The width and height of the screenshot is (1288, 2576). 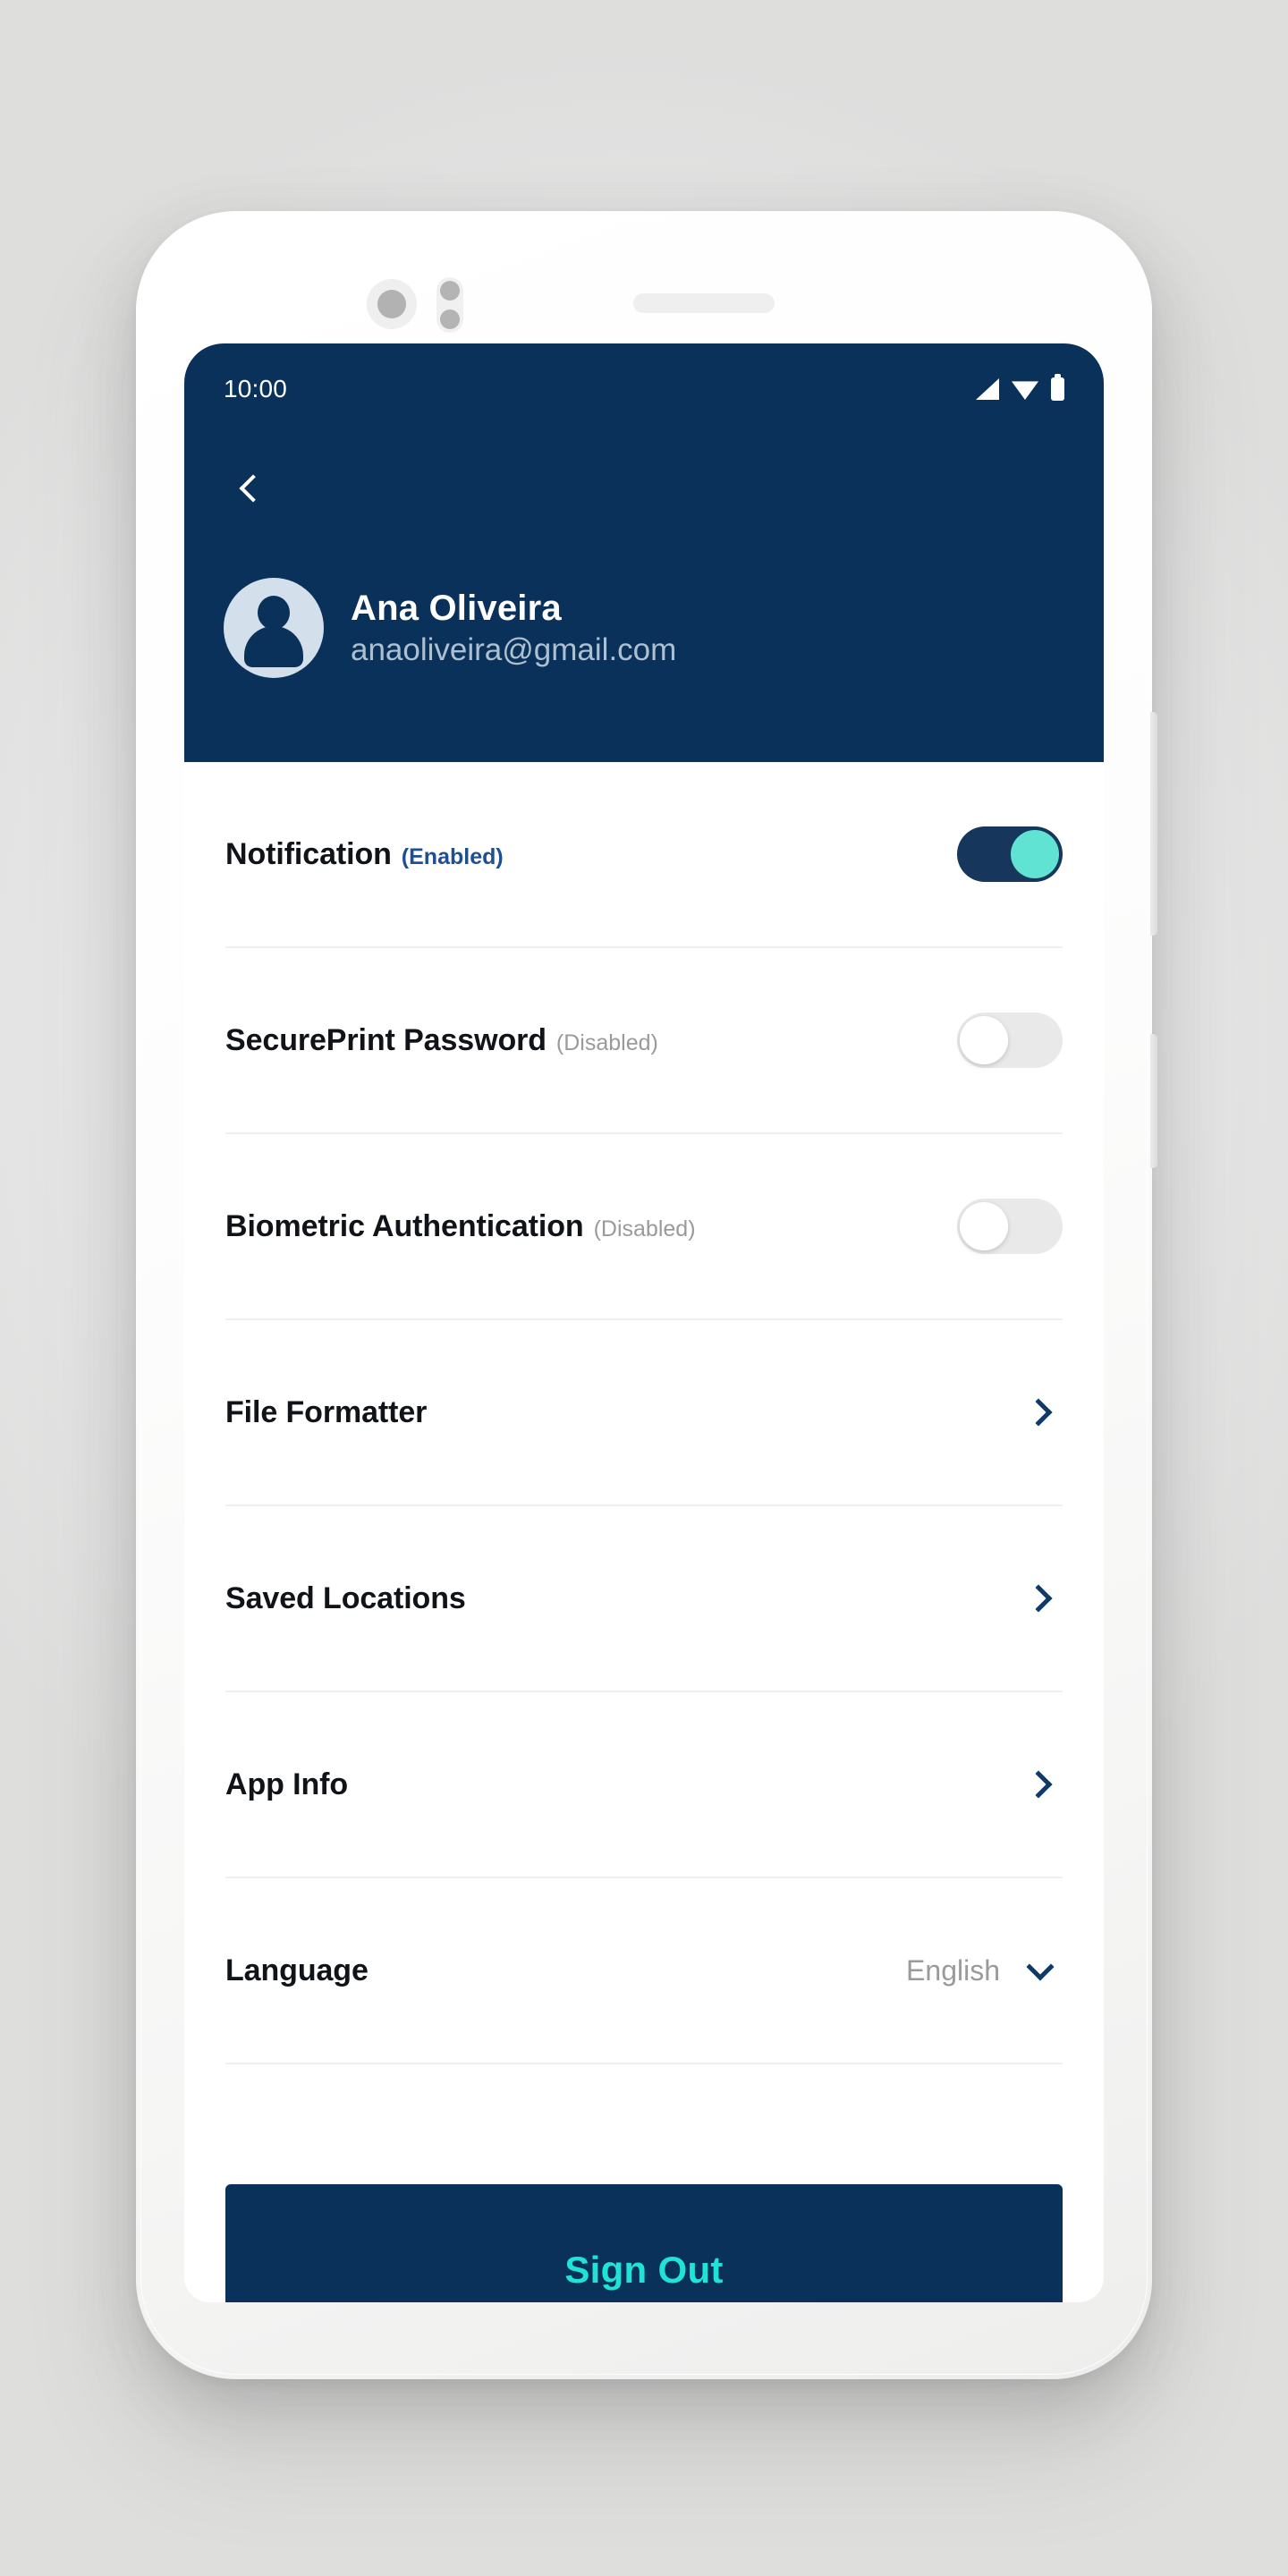 I want to click on row-label-group: Biometric Authentication (Disabled), so click(x=460, y=1226).